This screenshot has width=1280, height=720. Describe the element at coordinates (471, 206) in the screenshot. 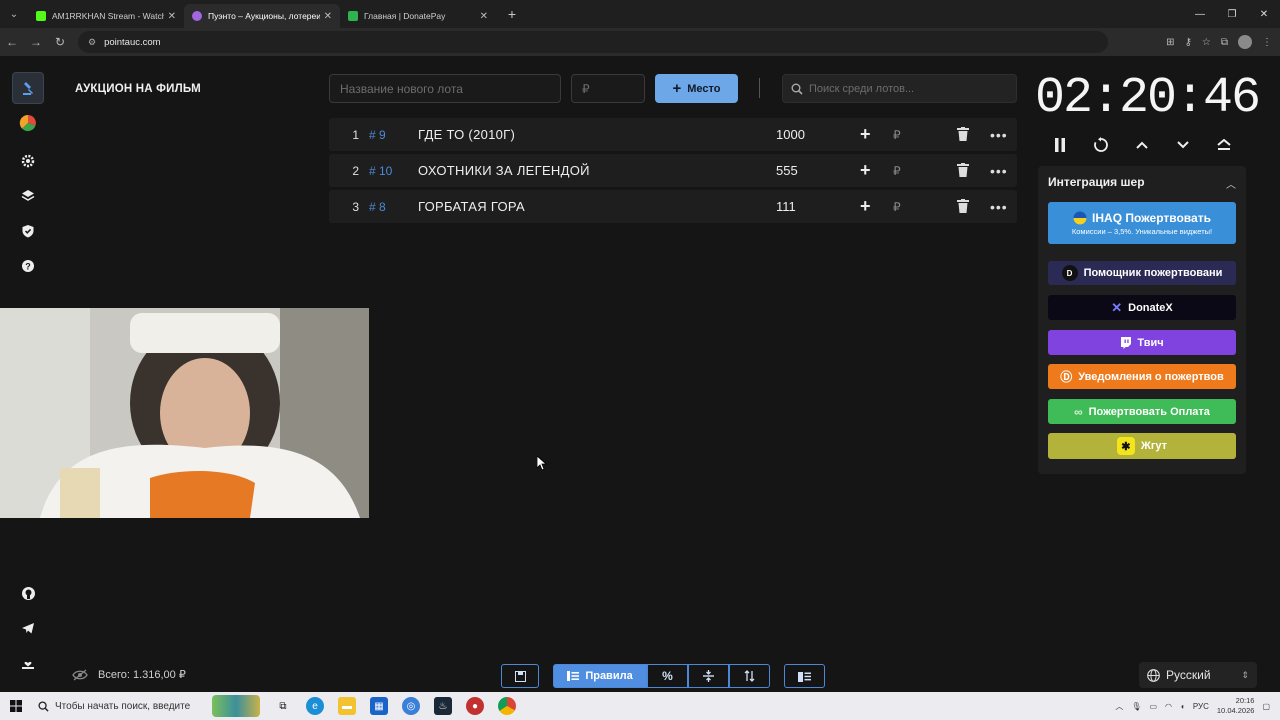

I see `lot-name: ГОРБАТАЯ ГОРА` at that location.